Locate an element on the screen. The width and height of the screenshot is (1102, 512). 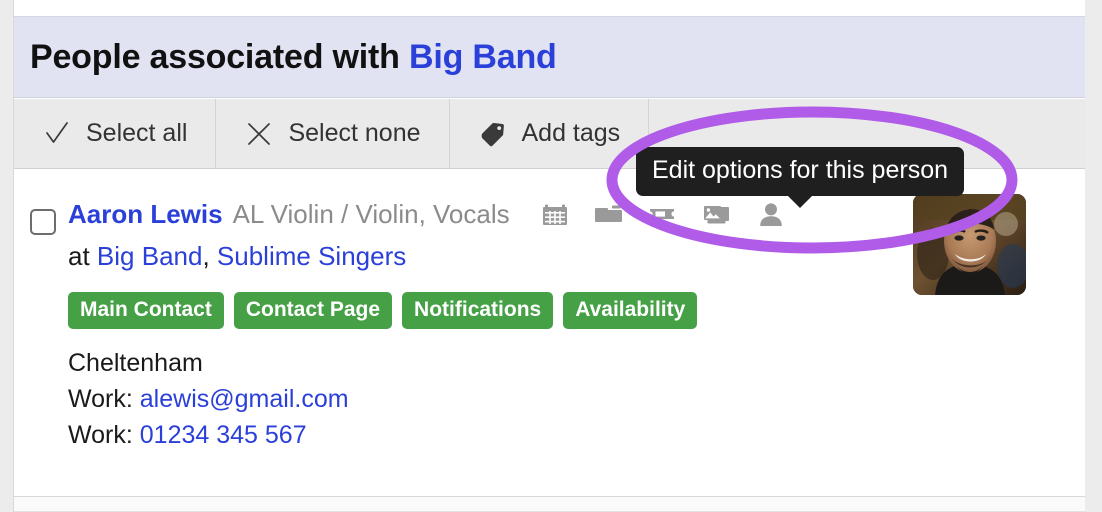
page-title: People associated with Big Band is located at coordinates (285, 57).